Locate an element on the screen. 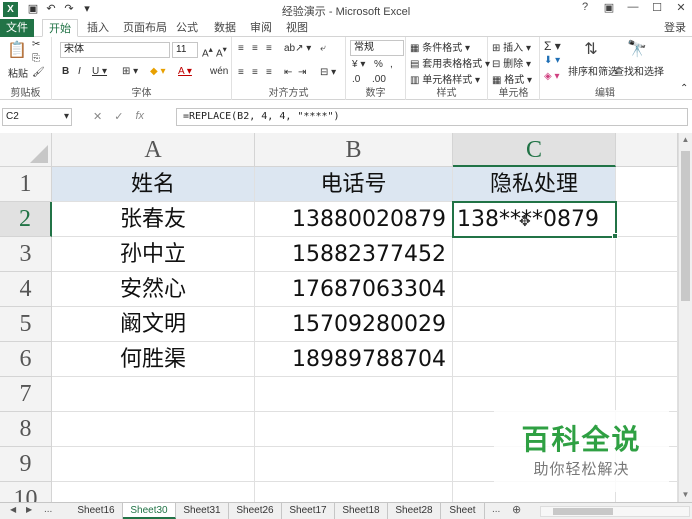  name-box-dropdown-icon: ▾ is located at coordinates (66, 116).